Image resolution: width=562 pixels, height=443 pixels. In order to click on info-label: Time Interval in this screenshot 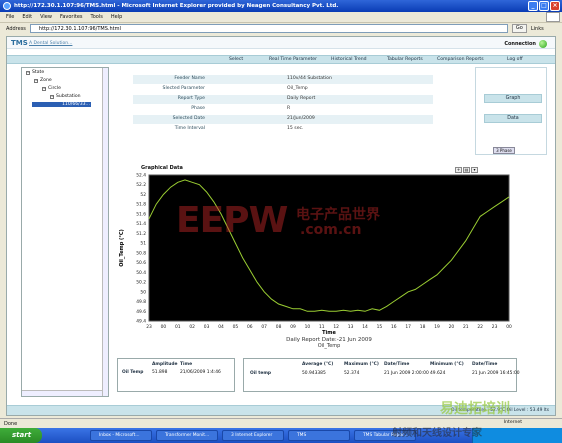, I will do `click(189, 128)`.